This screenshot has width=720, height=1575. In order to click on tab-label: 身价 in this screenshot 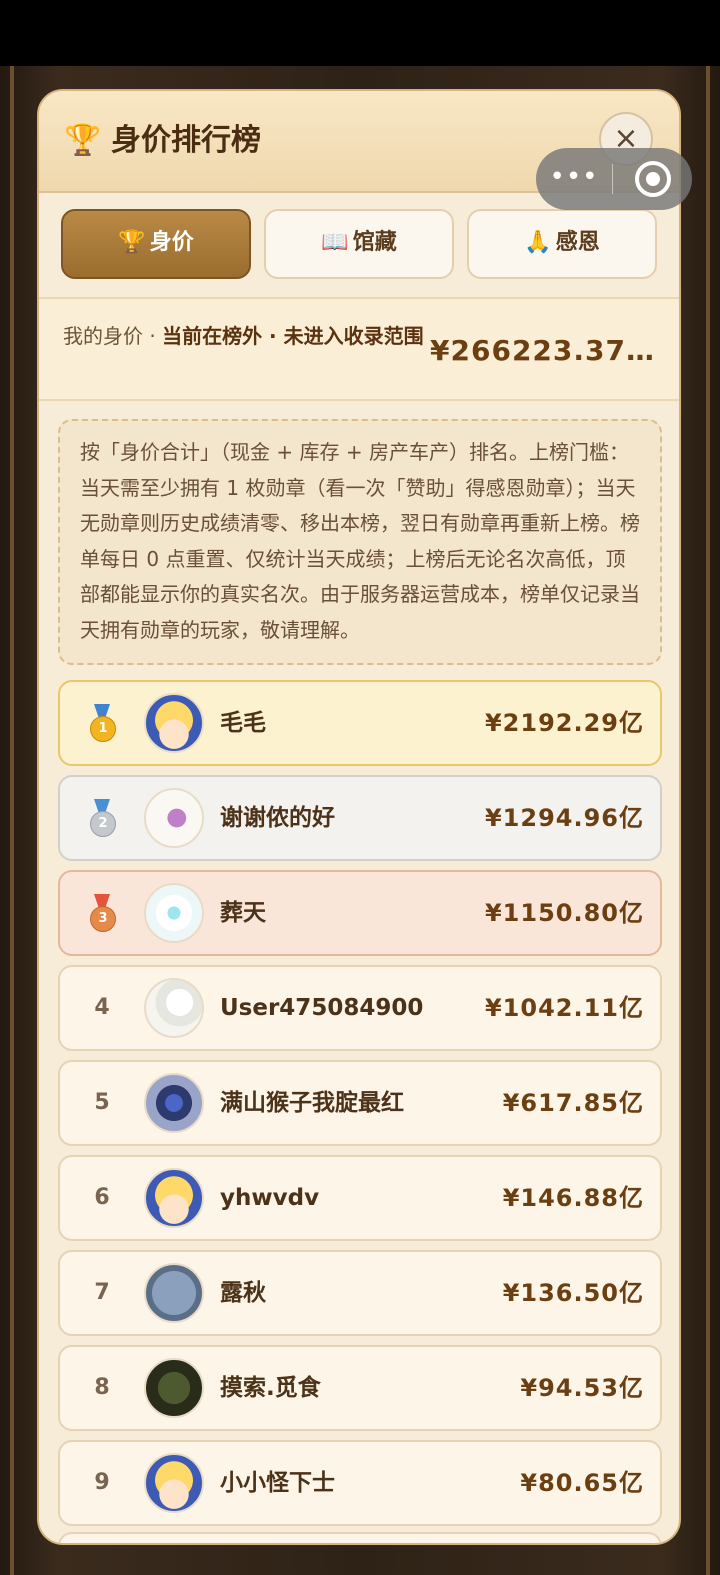, I will do `click(171, 242)`.